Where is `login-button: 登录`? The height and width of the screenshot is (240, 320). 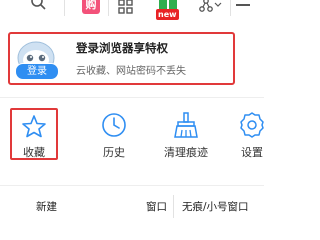 login-button: 登录 is located at coordinates (37, 71).